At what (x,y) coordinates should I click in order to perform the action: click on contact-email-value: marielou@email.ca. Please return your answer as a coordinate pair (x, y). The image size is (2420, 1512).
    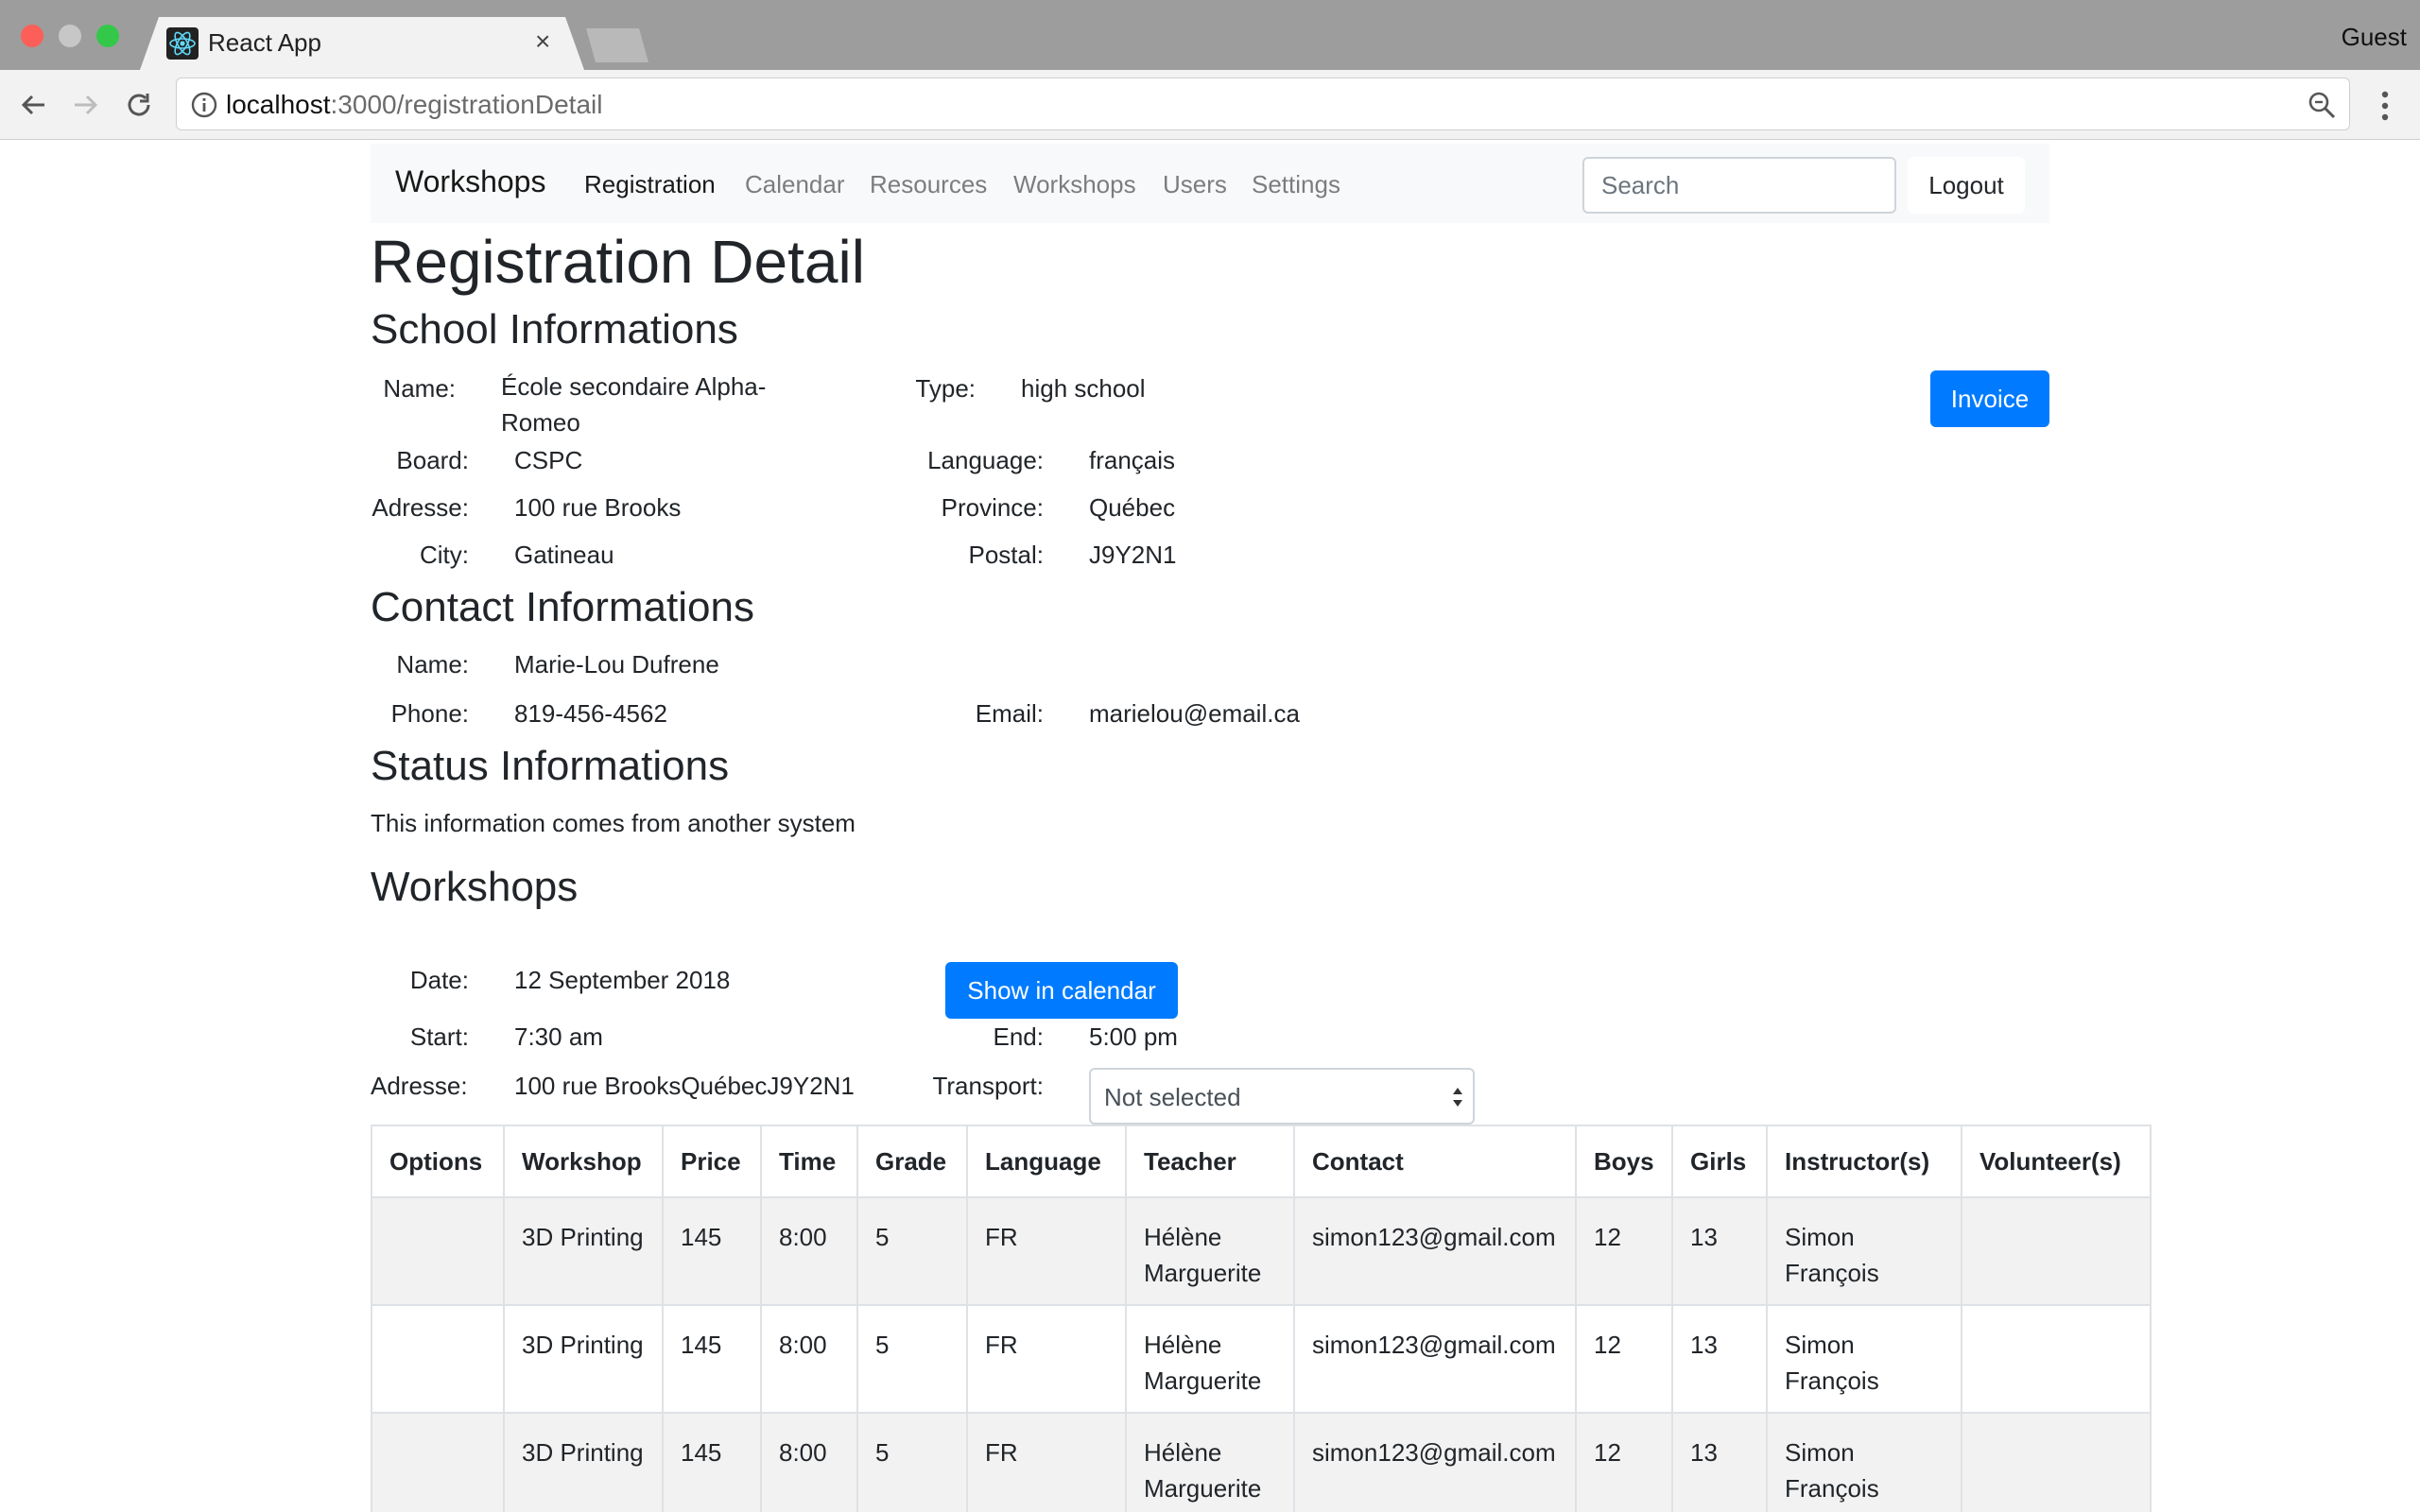
    Looking at the image, I should click on (1194, 713).